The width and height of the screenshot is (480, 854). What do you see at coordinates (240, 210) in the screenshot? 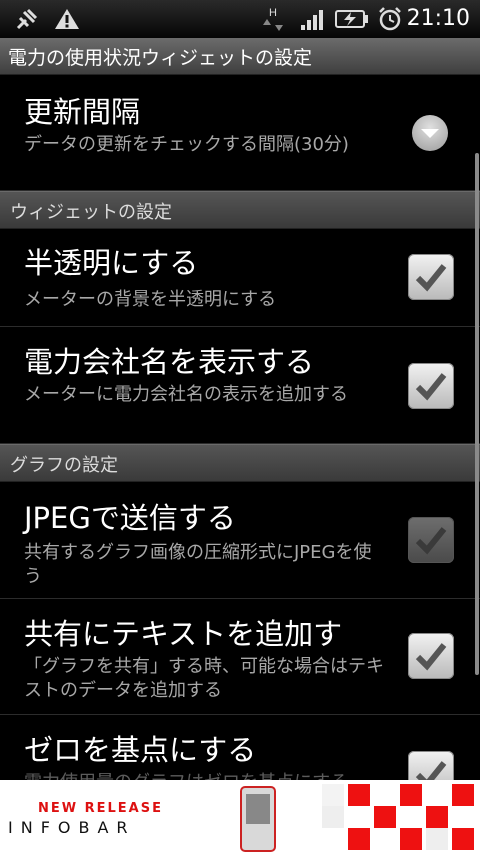
I see `section-header-widget: ウィジェットの設定` at bounding box center [240, 210].